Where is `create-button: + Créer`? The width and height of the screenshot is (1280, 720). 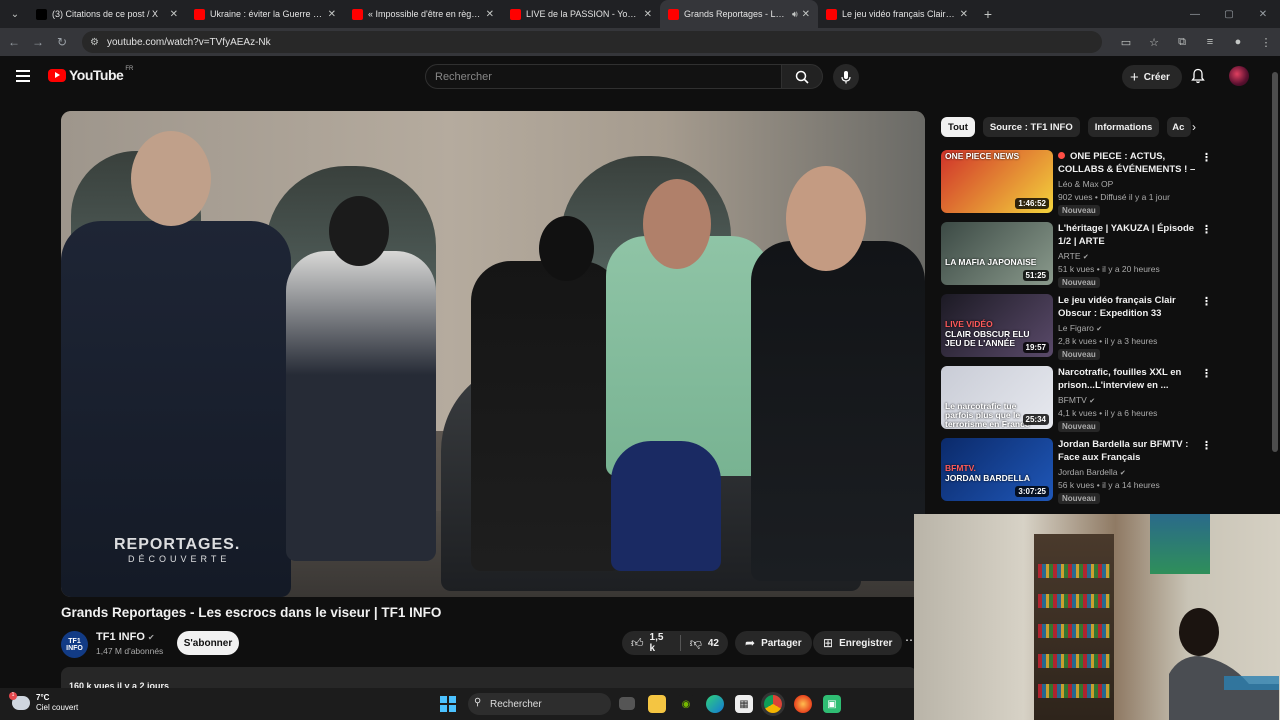 create-button: + Créer is located at coordinates (1152, 77).